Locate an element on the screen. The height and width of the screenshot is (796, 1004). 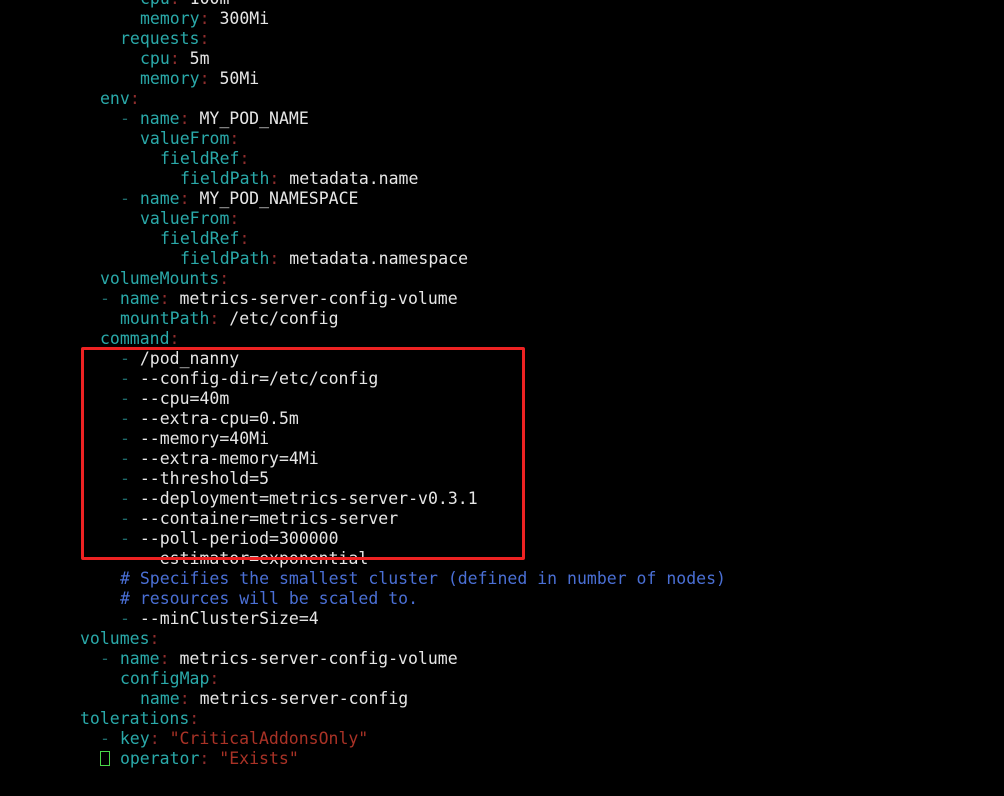
code-token-val: /pod_nanny is located at coordinates (189, 358).